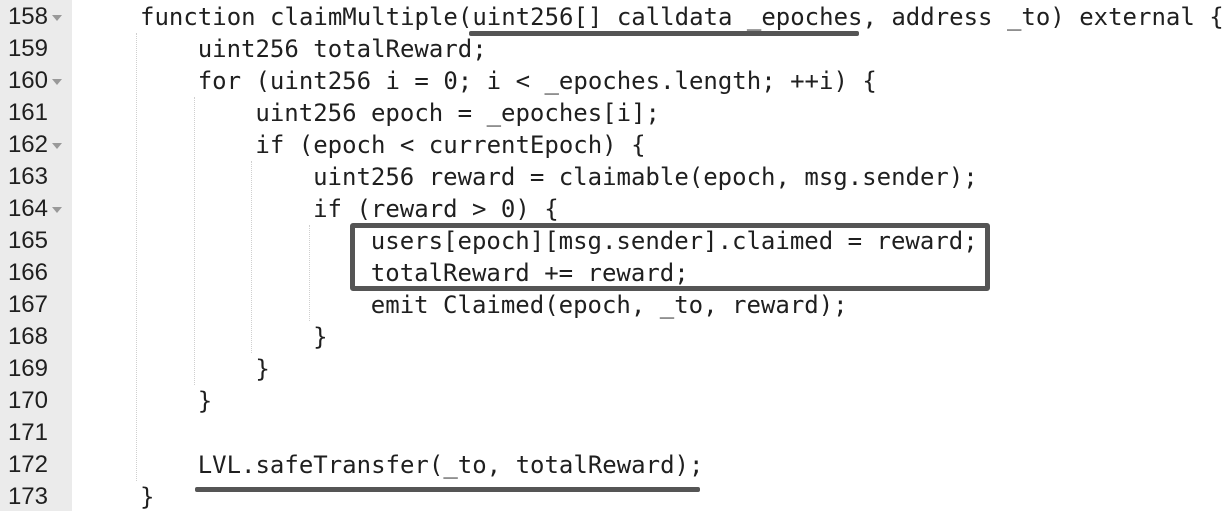 The width and height of the screenshot is (1232, 511). I want to click on line-number: 172, so click(27, 464).